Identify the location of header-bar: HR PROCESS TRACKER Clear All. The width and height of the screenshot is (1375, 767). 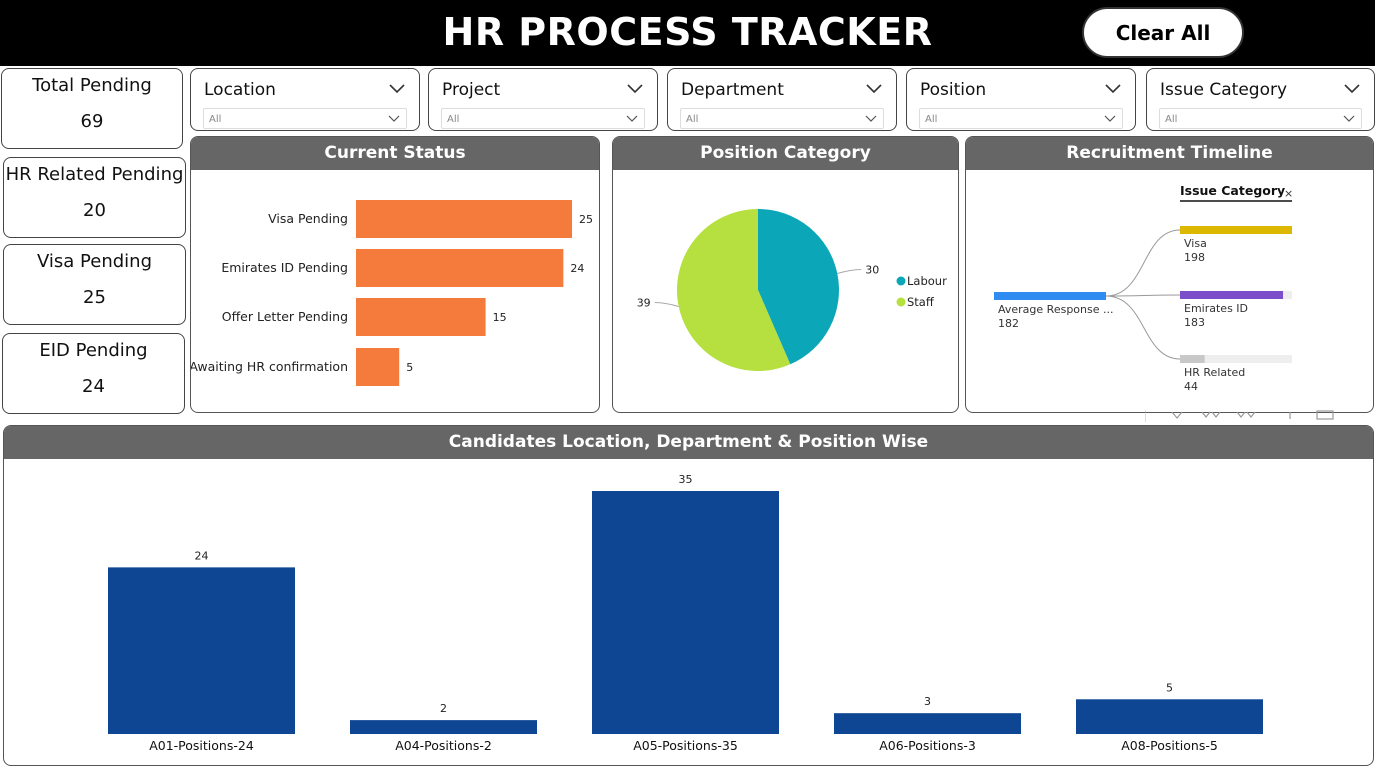
(687, 33).